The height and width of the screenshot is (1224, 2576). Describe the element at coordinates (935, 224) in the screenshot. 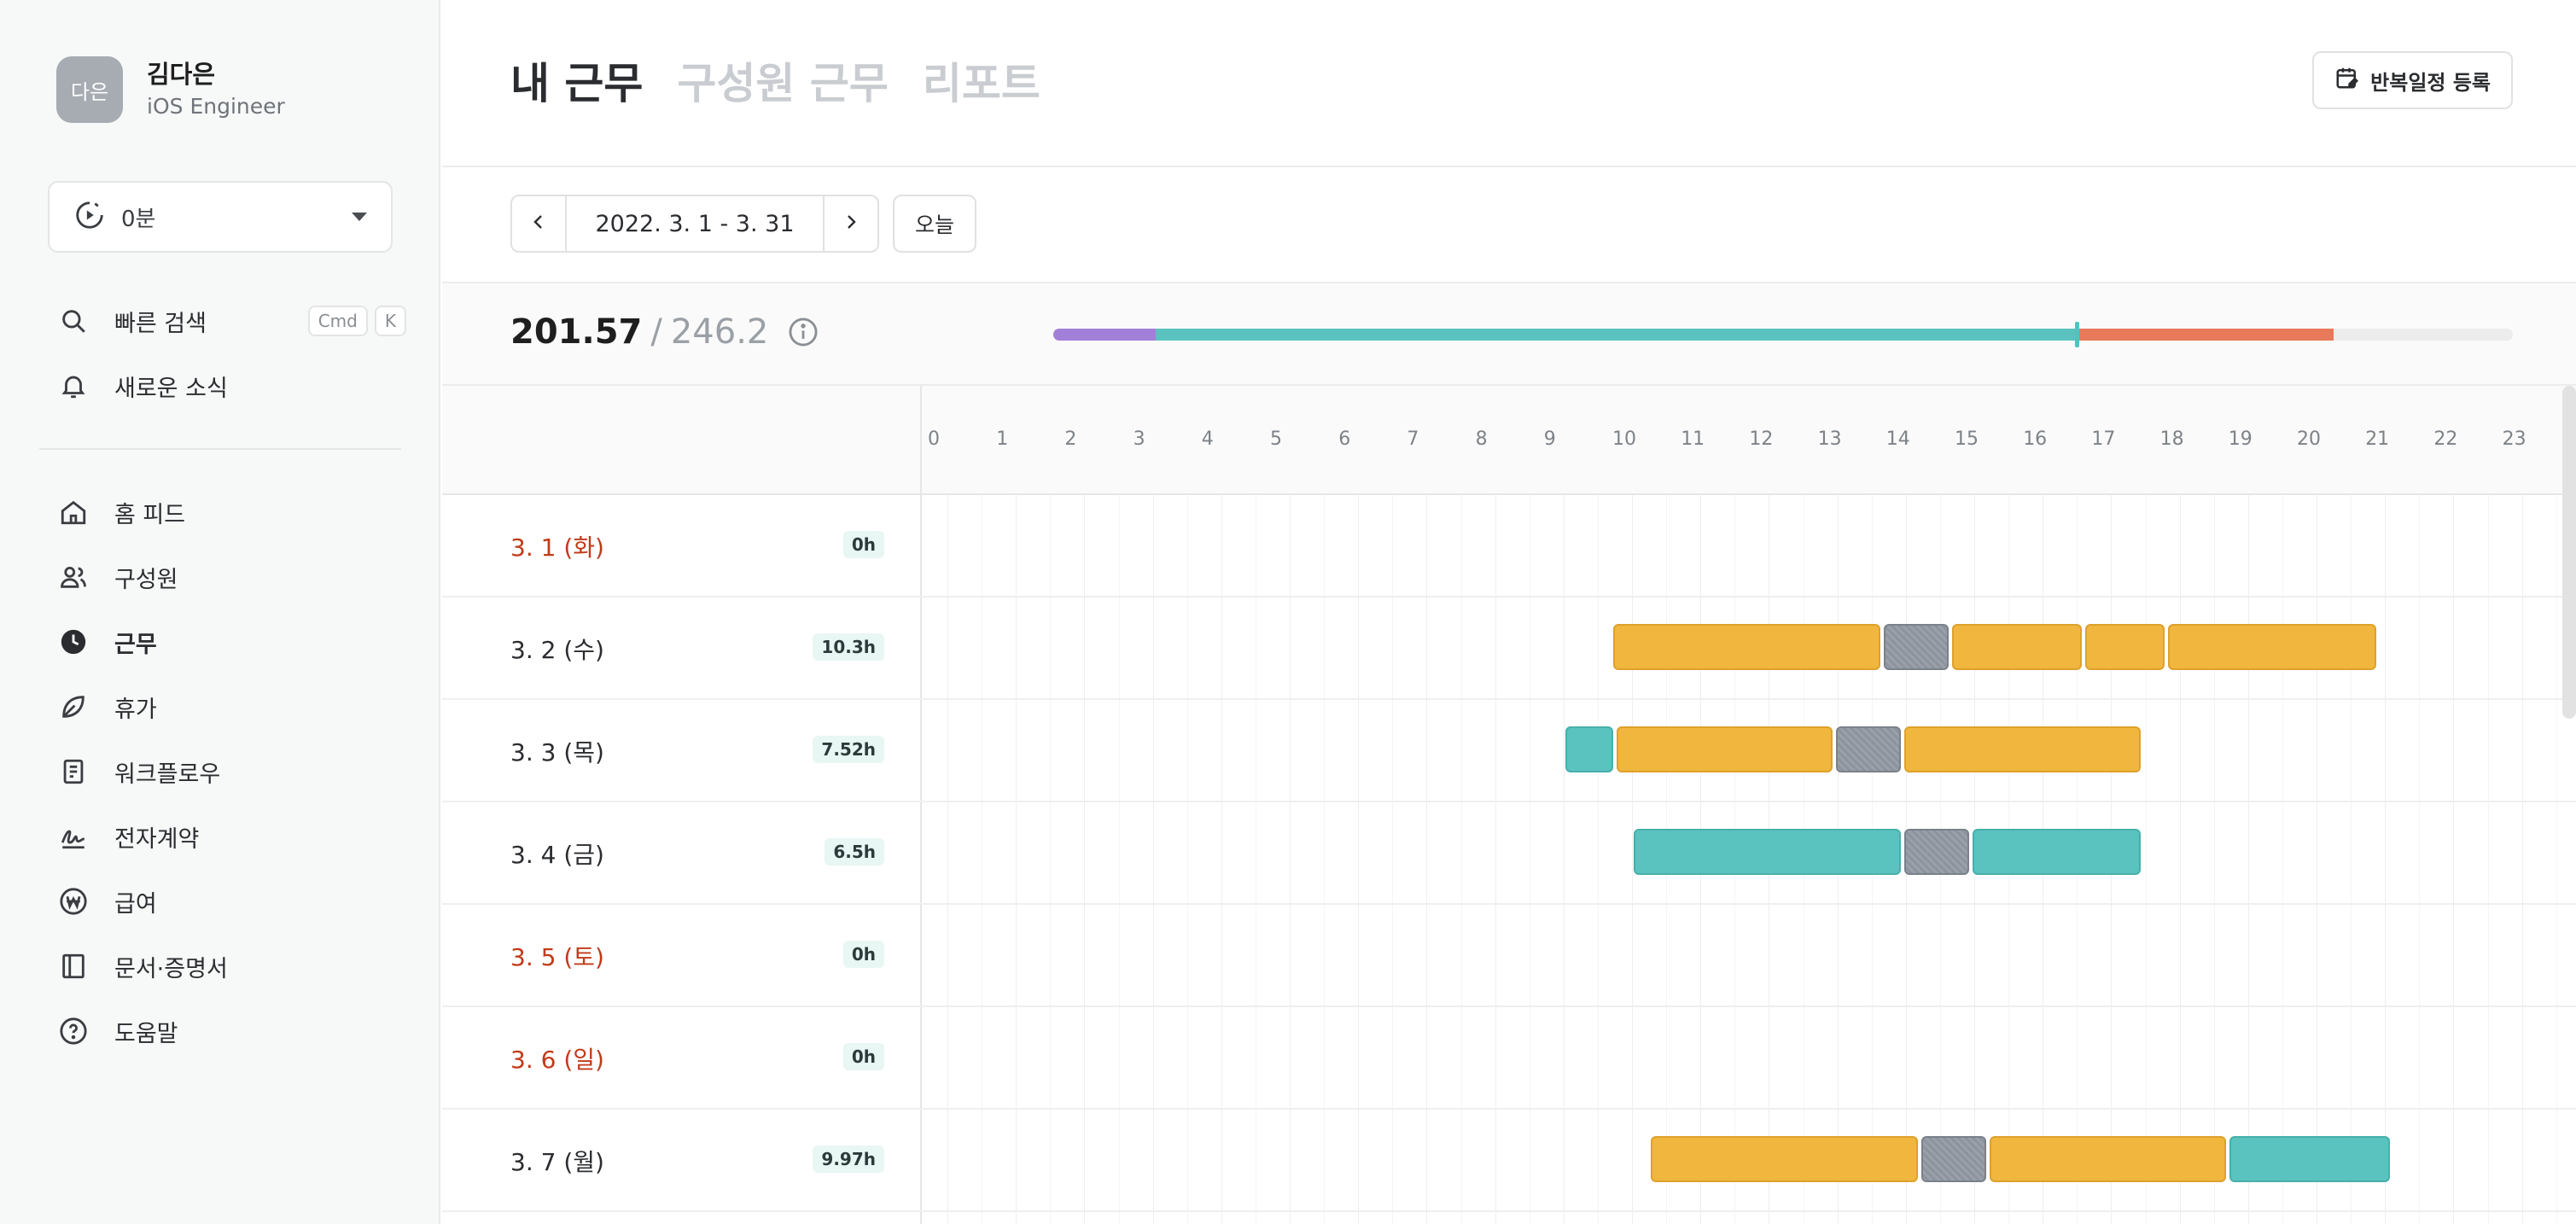

I see `today-button: 오늘` at that location.